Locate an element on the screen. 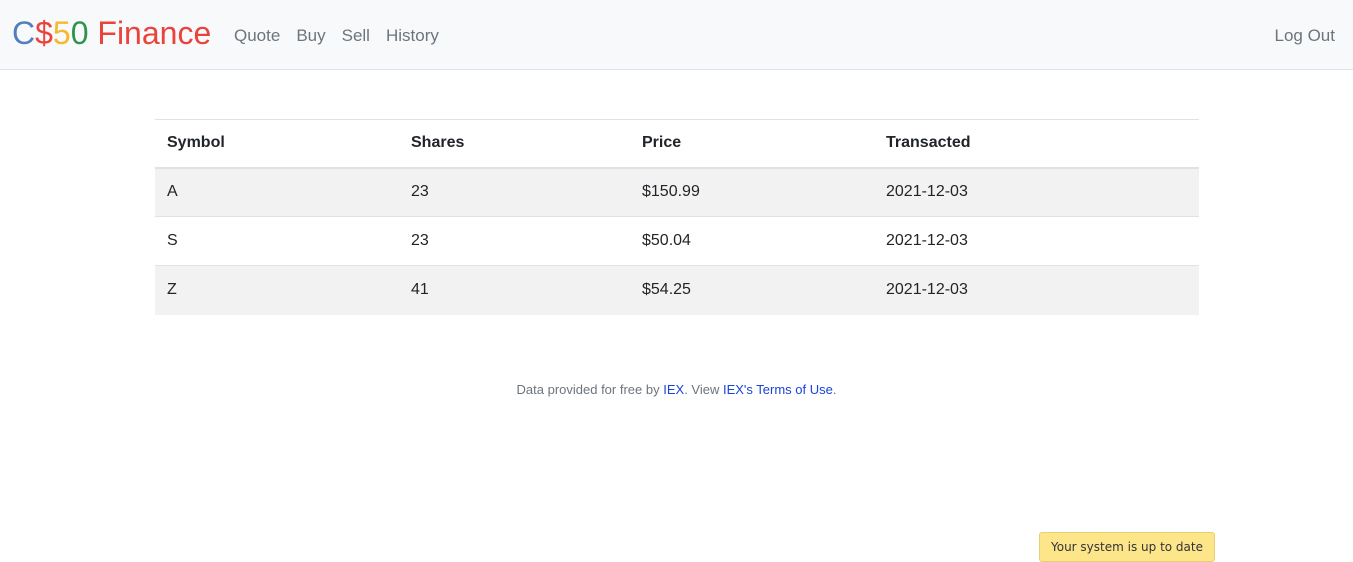 The height and width of the screenshot is (562, 1353). table-header: Symbol Shares Price Transacted is located at coordinates (677, 144).